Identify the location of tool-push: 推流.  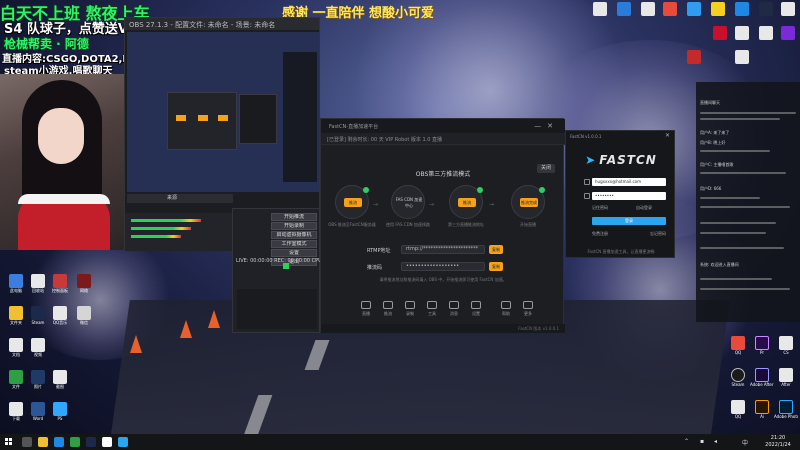
(388, 309).